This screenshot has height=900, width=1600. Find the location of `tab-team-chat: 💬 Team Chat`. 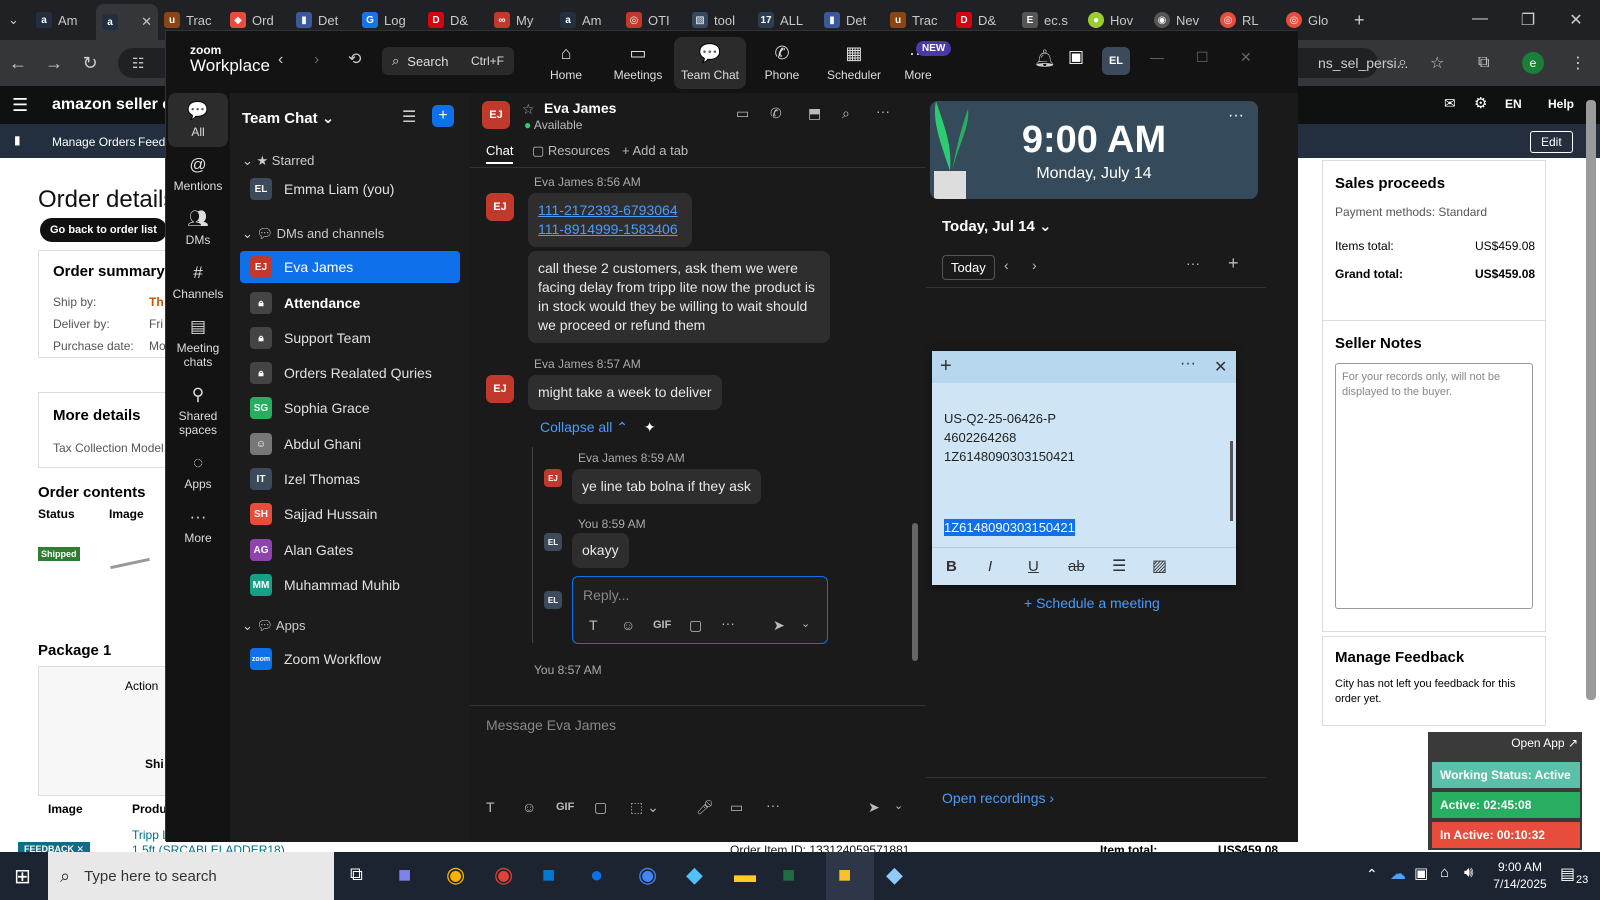

tab-team-chat: 💬 Team Chat is located at coordinates (710, 63).